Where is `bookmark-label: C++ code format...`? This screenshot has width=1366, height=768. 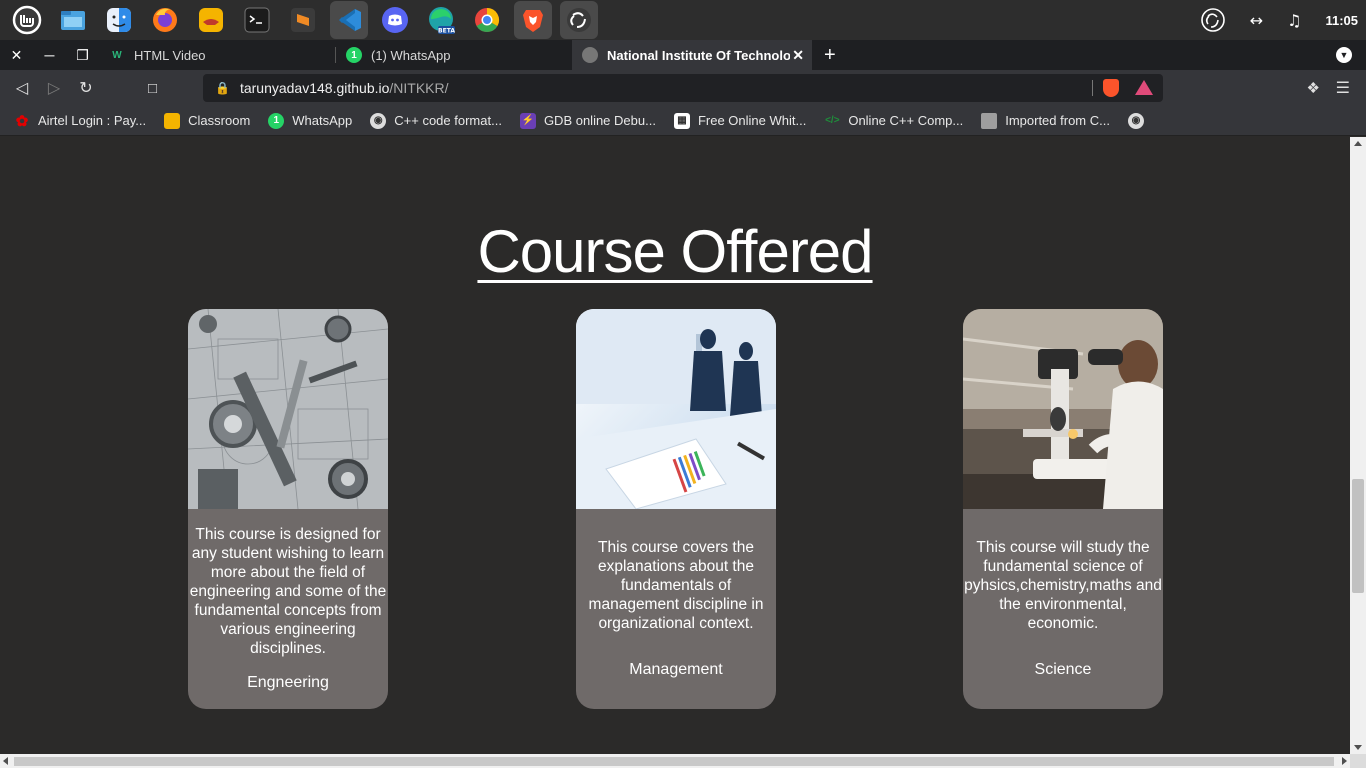
bookmark-label: C++ code format... is located at coordinates (448, 120).